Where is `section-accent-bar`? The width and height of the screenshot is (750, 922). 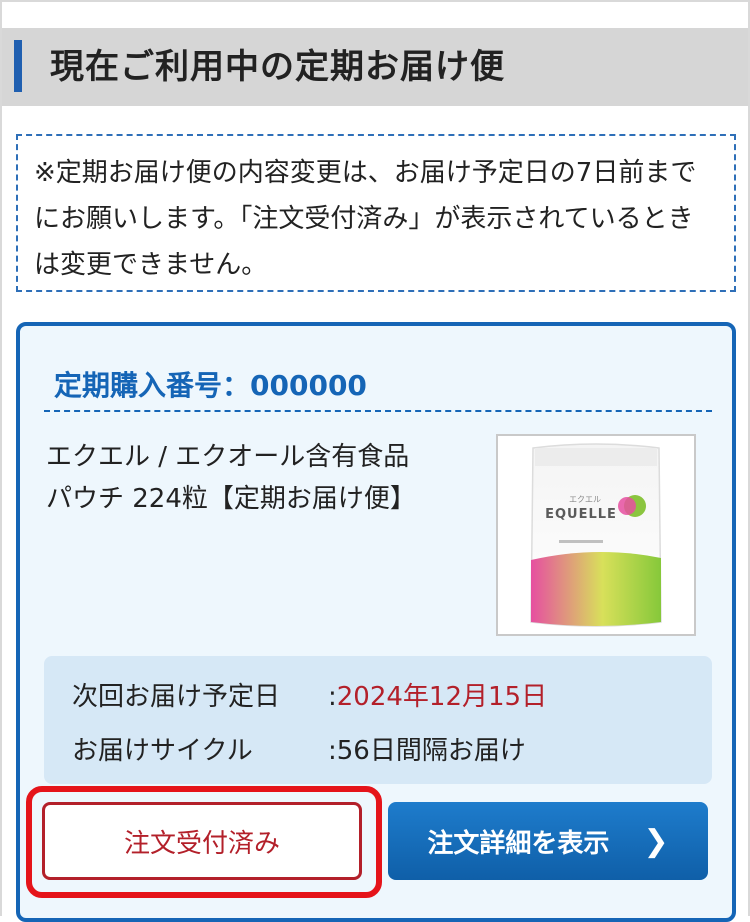 section-accent-bar is located at coordinates (18, 66).